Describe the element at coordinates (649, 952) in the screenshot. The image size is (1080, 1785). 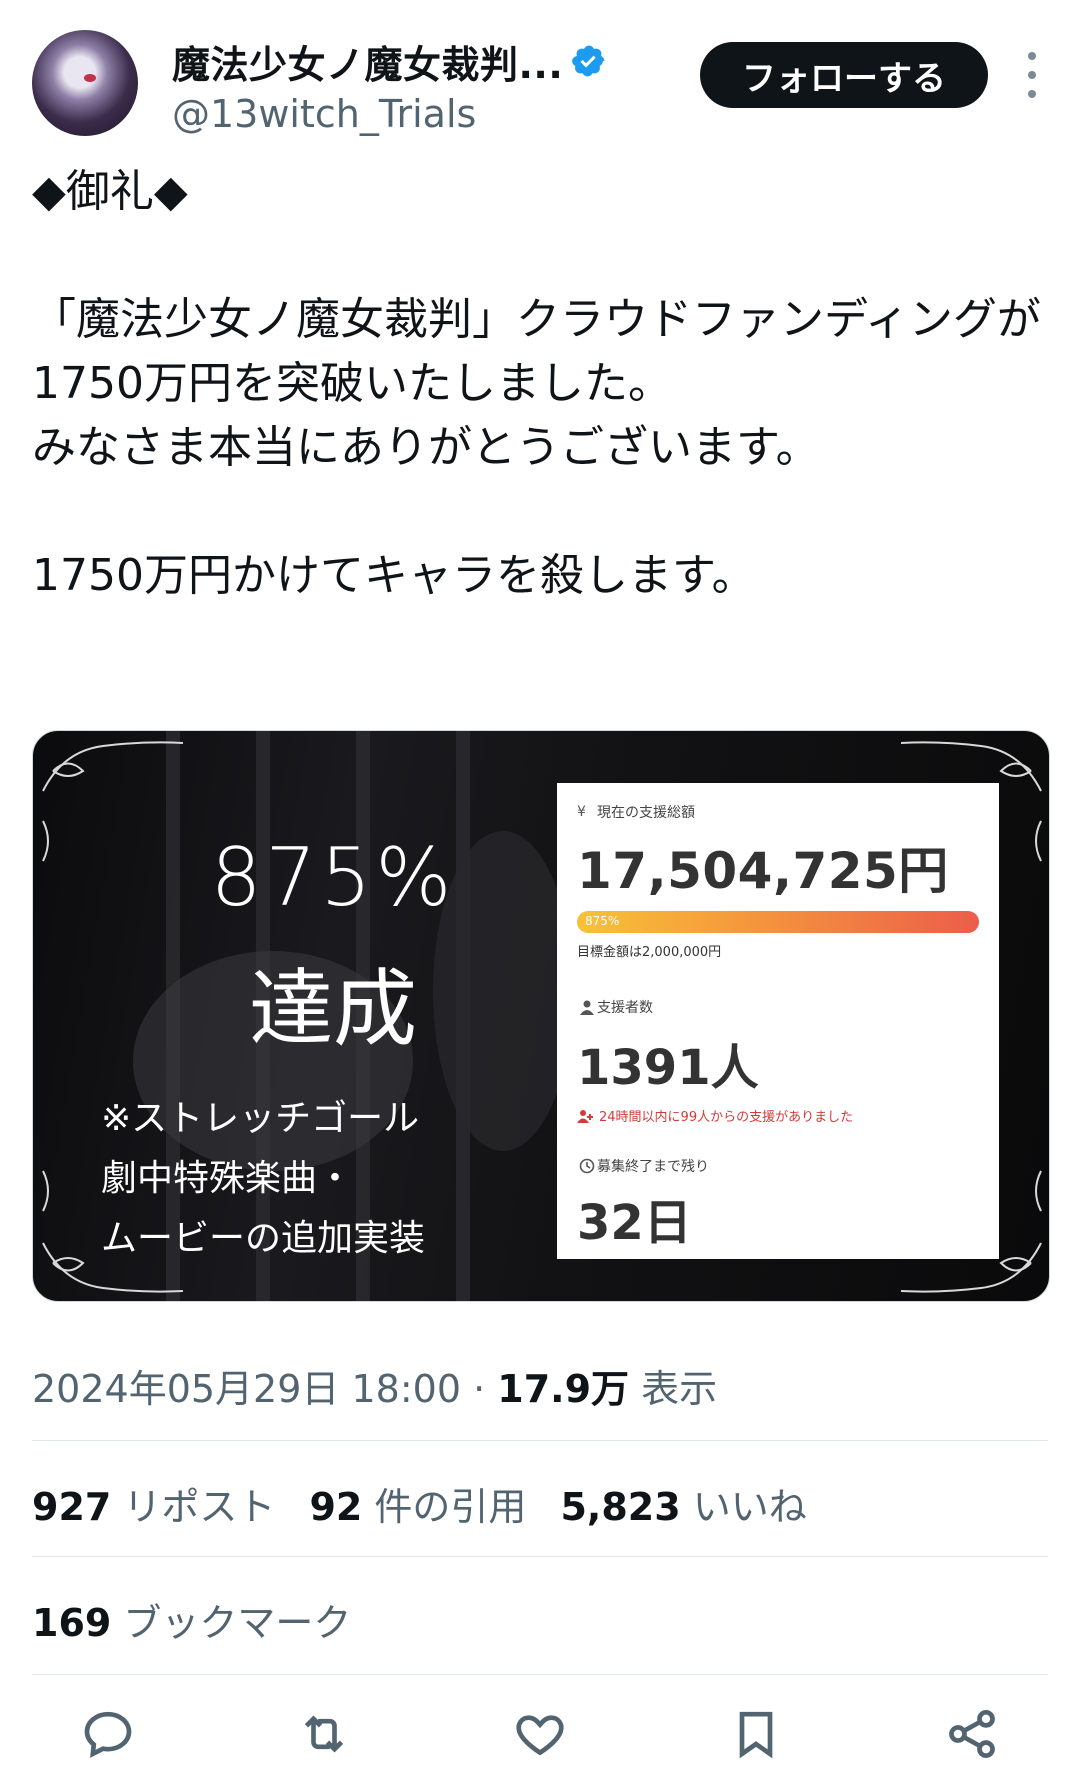
I see `goal-text: 目標金額は2,000,000円` at that location.